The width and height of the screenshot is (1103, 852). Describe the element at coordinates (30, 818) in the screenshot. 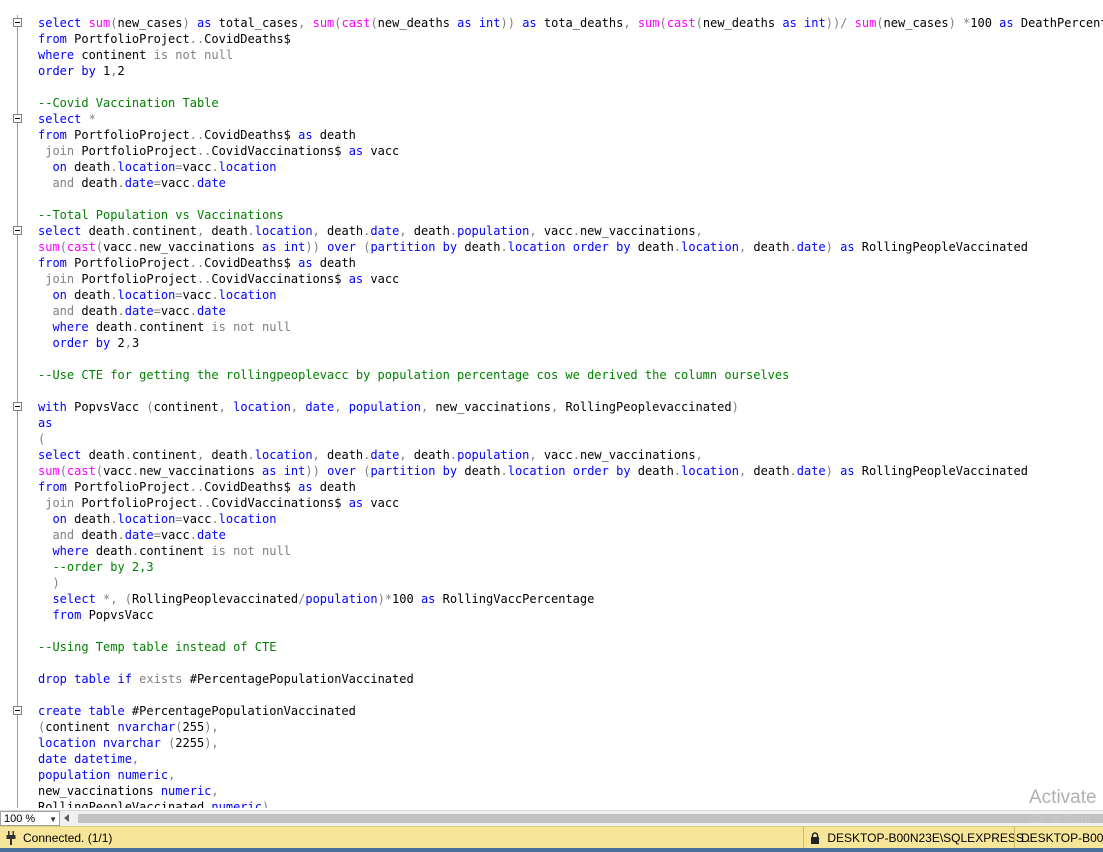

I see `zoom-dropdown: 100 % ▼` at that location.